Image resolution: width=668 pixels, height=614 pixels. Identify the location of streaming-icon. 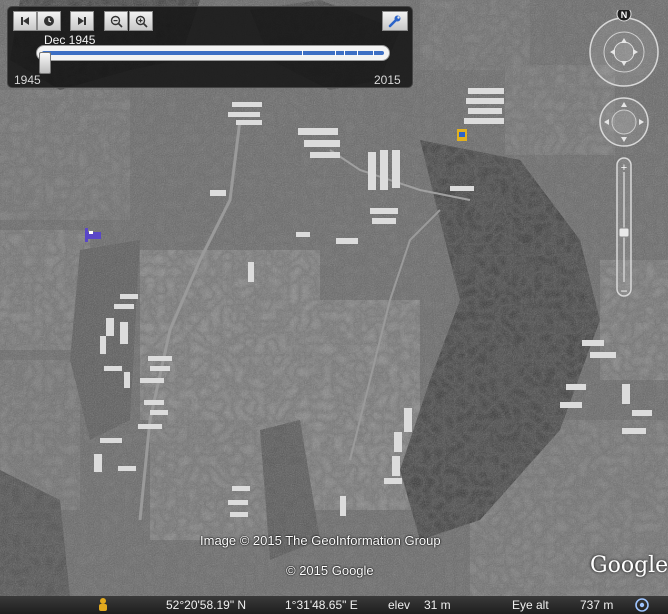
(642, 605).